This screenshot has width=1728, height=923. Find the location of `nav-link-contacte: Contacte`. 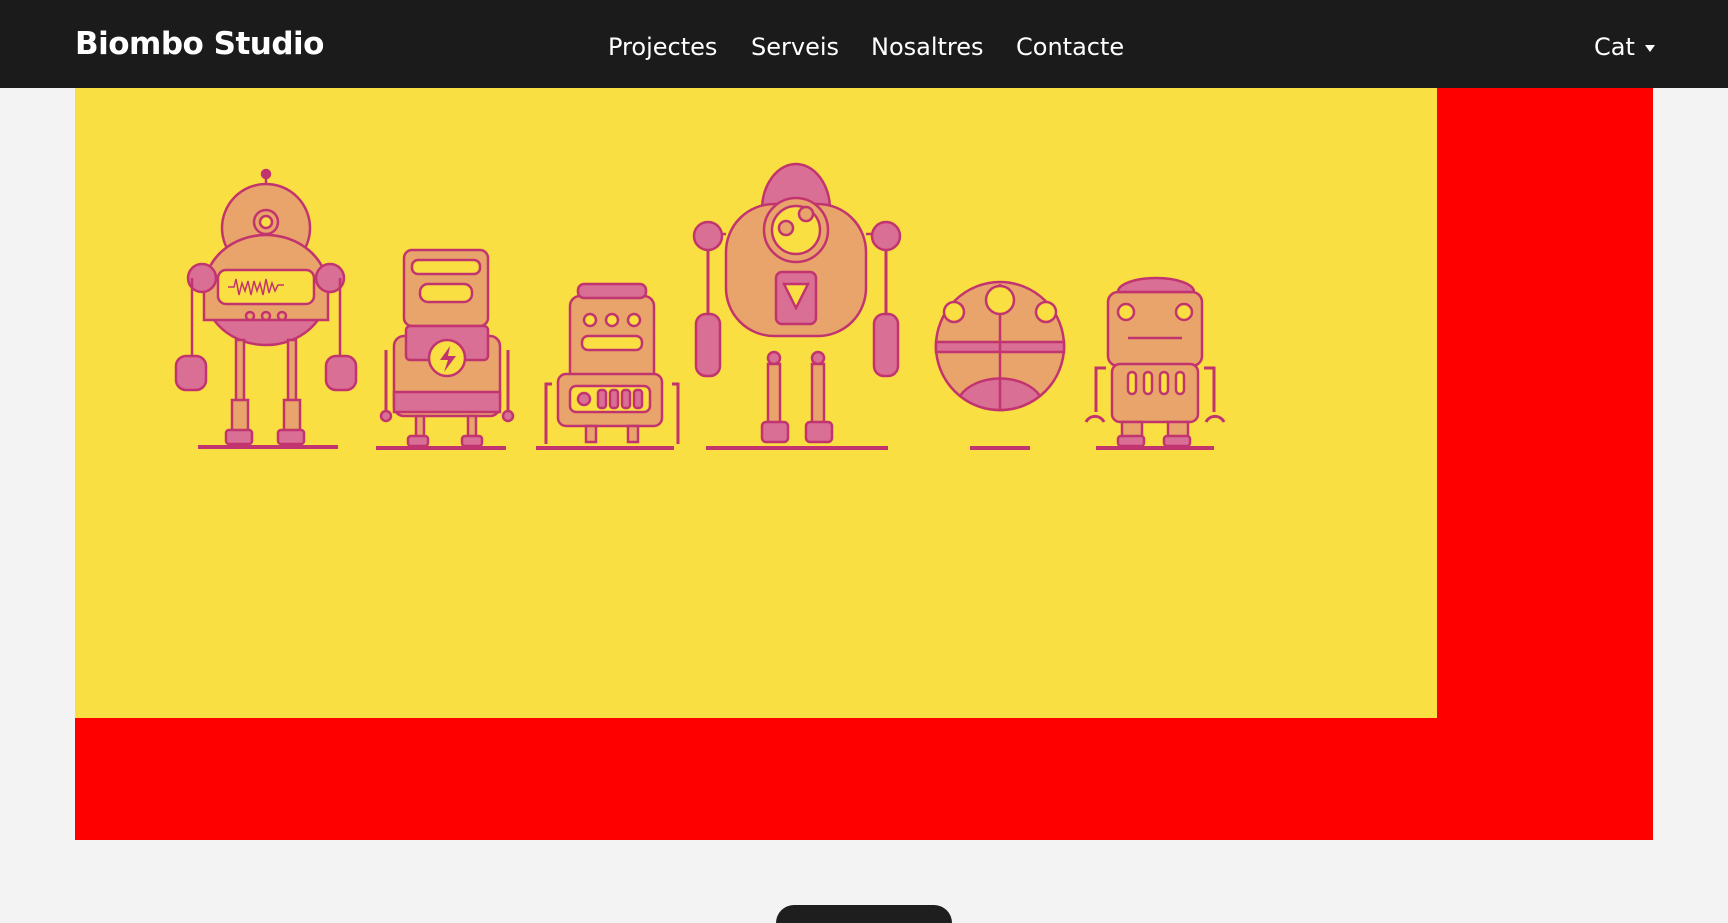

nav-link-contacte: Contacte is located at coordinates (1070, 47).